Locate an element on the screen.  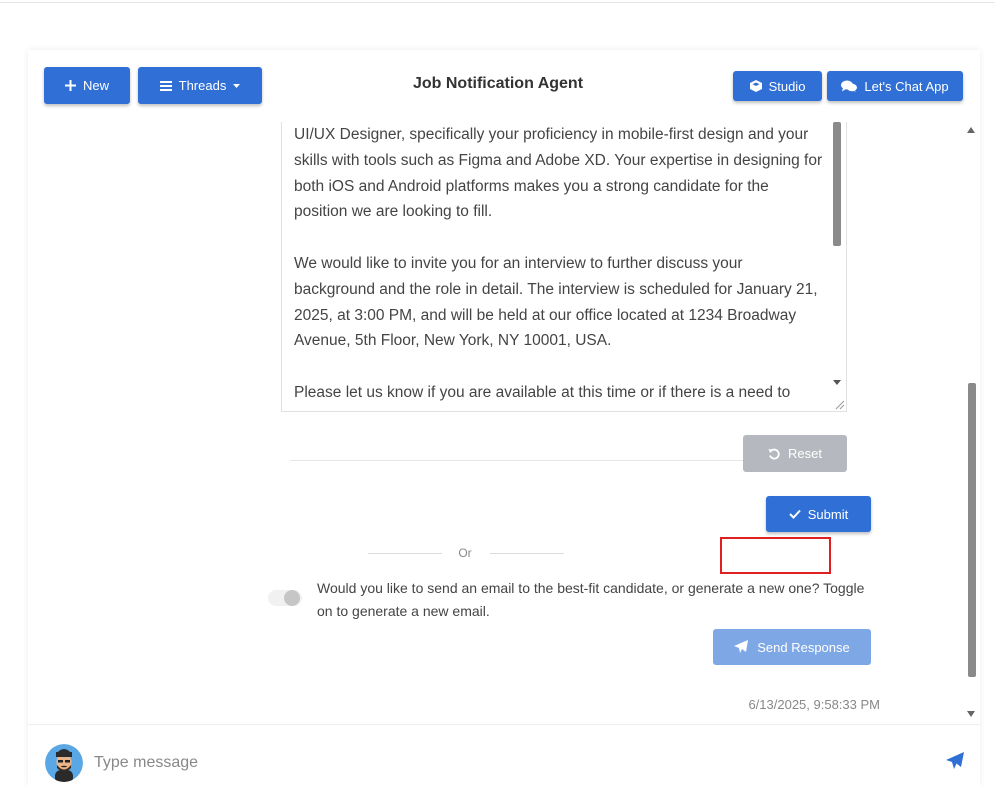
threads-label: Threads is located at coordinates (202, 85).